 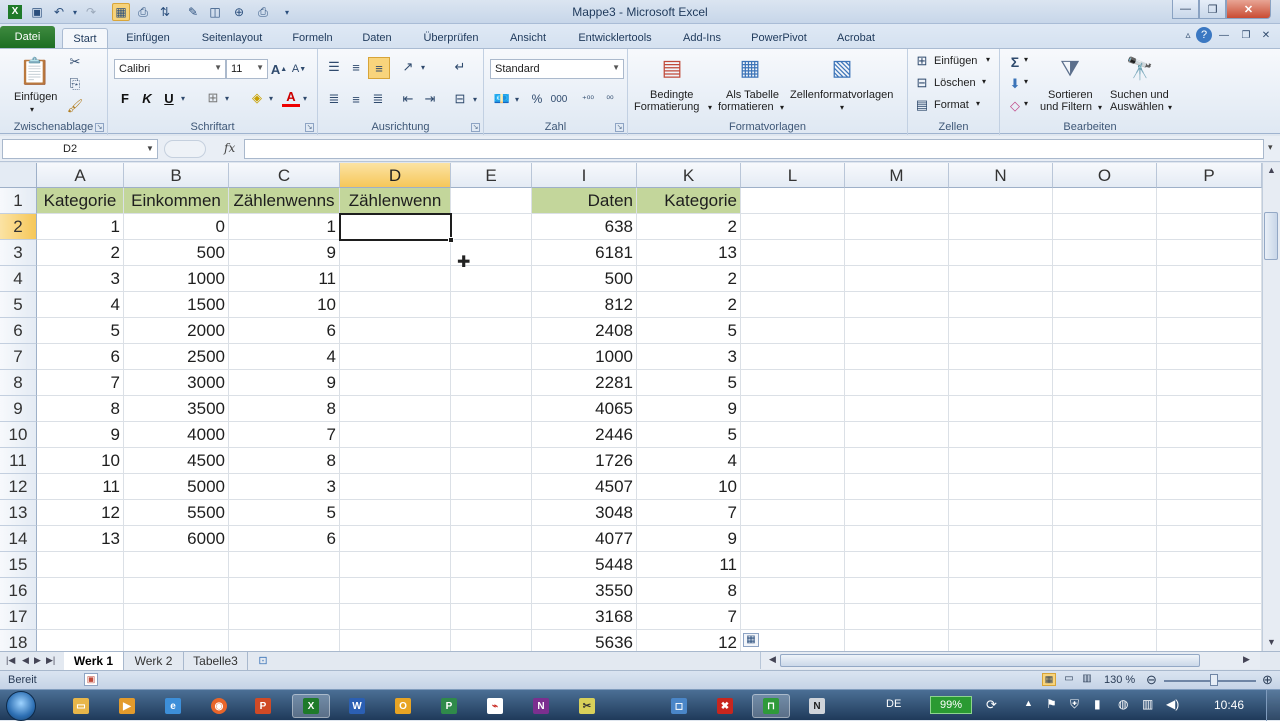 What do you see at coordinates (32, 109) in the screenshot?
I see `paste-dropdown-icon: ▾` at bounding box center [32, 109].